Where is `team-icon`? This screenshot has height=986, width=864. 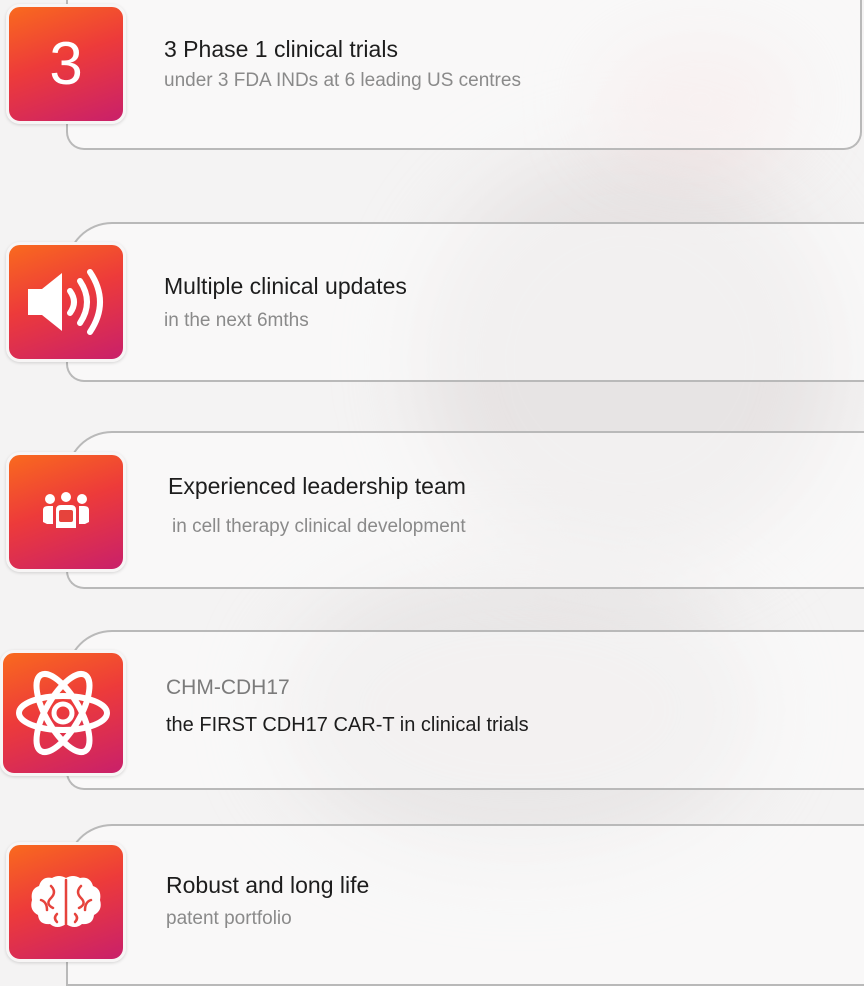
team-icon is located at coordinates (66, 510).